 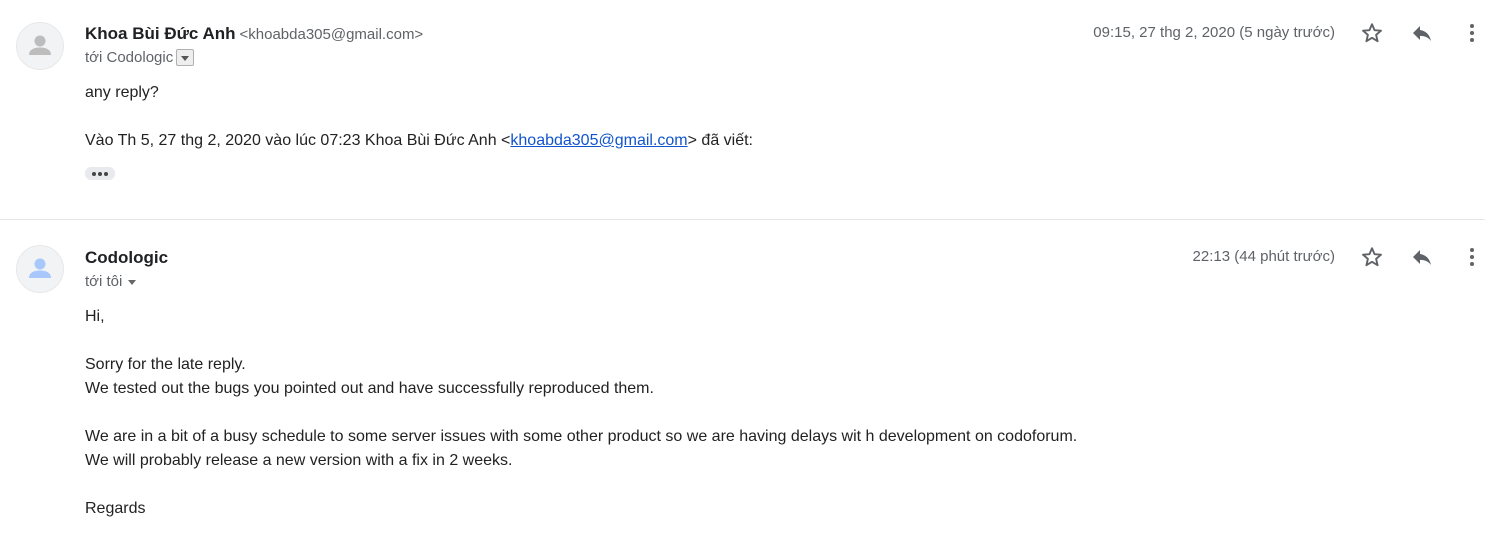 What do you see at coordinates (95, 316) in the screenshot?
I see `body-line: Hi,` at bounding box center [95, 316].